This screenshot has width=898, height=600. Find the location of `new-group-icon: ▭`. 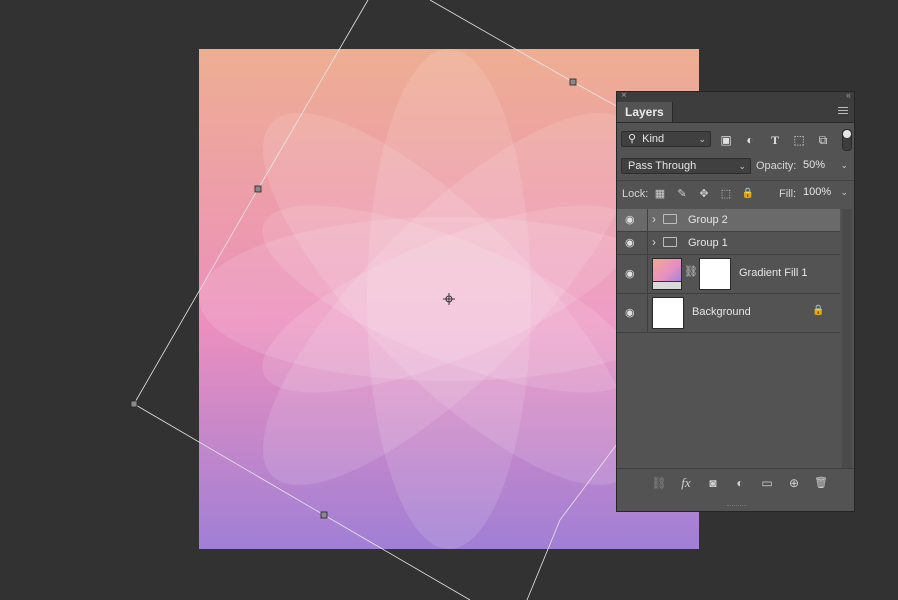

new-group-icon: ▭ is located at coordinates (767, 483).